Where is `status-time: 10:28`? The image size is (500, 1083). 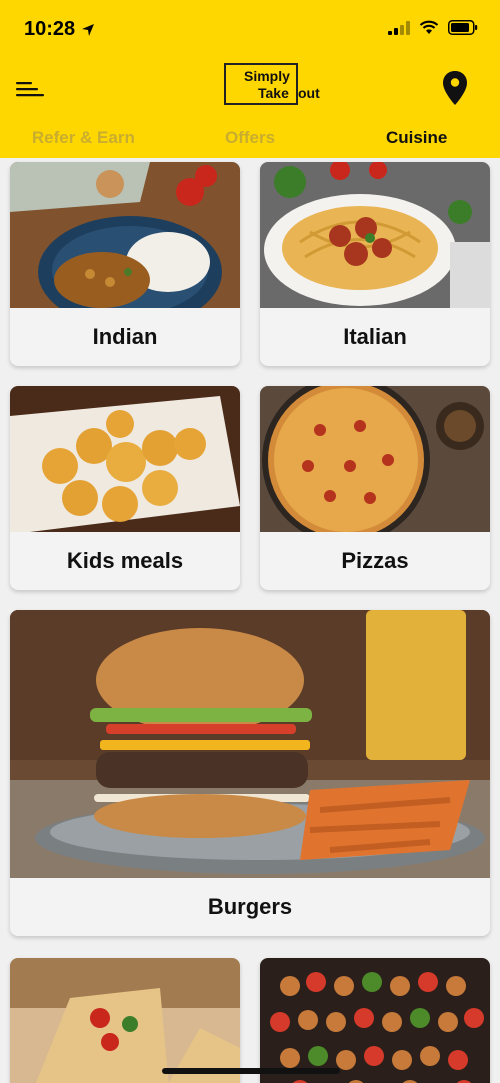 status-time: 10:28 is located at coordinates (59, 29).